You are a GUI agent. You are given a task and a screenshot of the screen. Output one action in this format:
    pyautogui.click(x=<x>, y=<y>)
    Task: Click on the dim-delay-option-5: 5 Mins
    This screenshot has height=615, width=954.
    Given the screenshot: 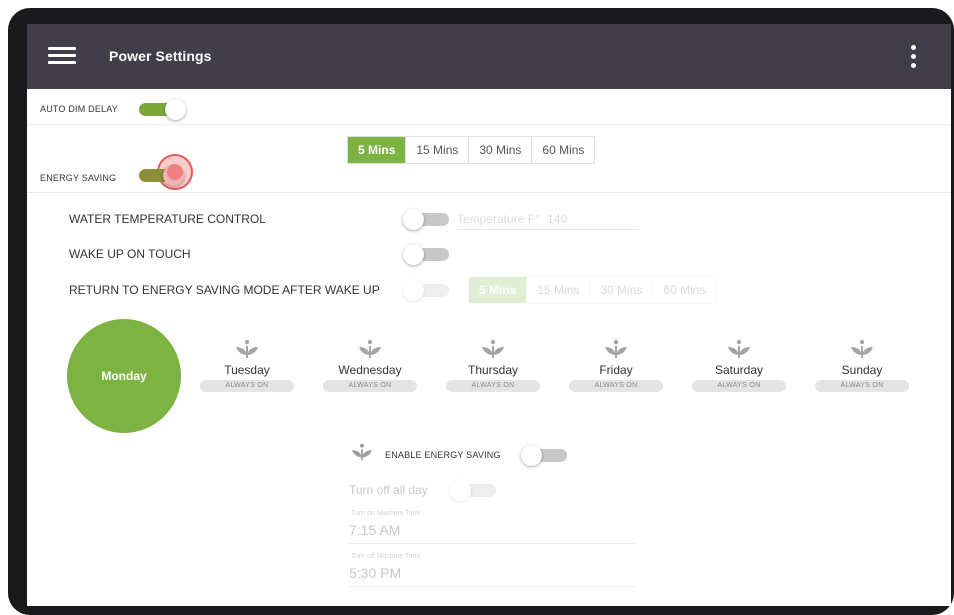 What is the action you would take?
    pyautogui.click(x=377, y=150)
    